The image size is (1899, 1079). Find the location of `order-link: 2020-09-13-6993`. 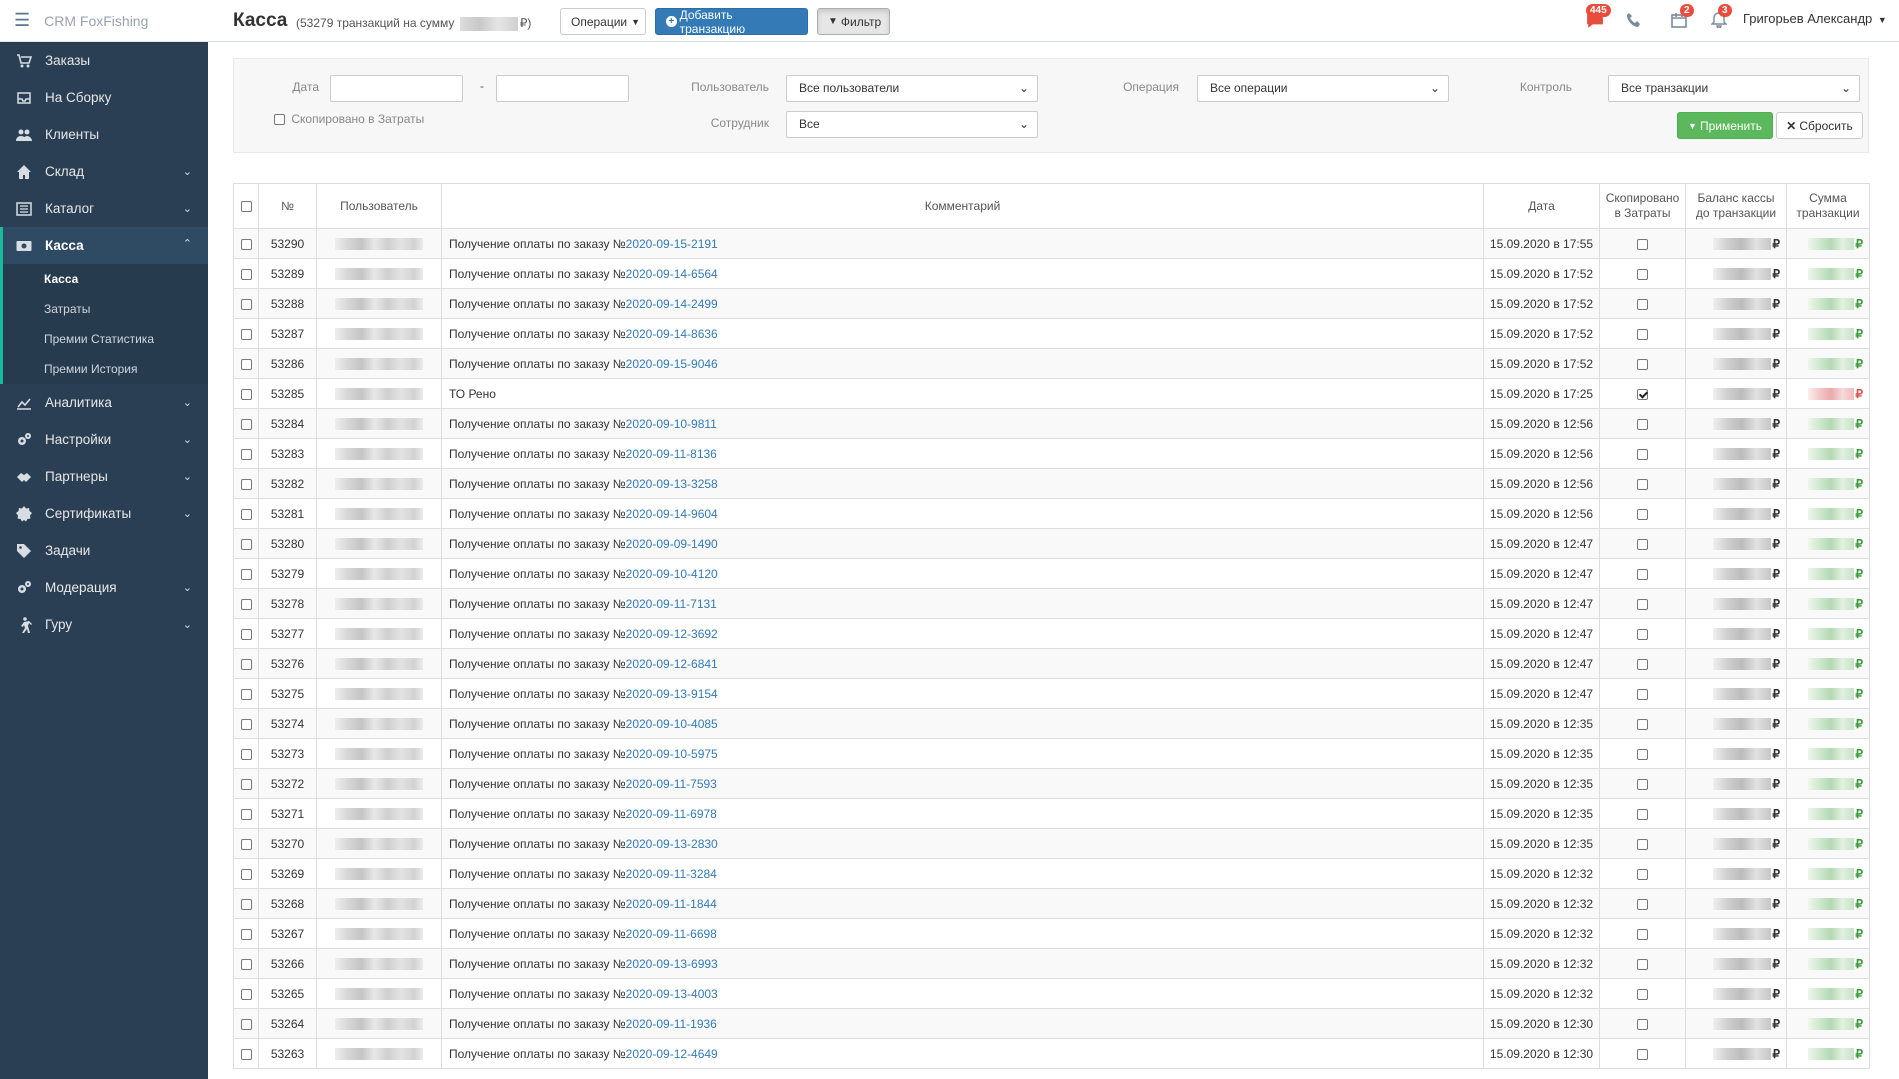

order-link: 2020-09-13-6993 is located at coordinates (672, 964).